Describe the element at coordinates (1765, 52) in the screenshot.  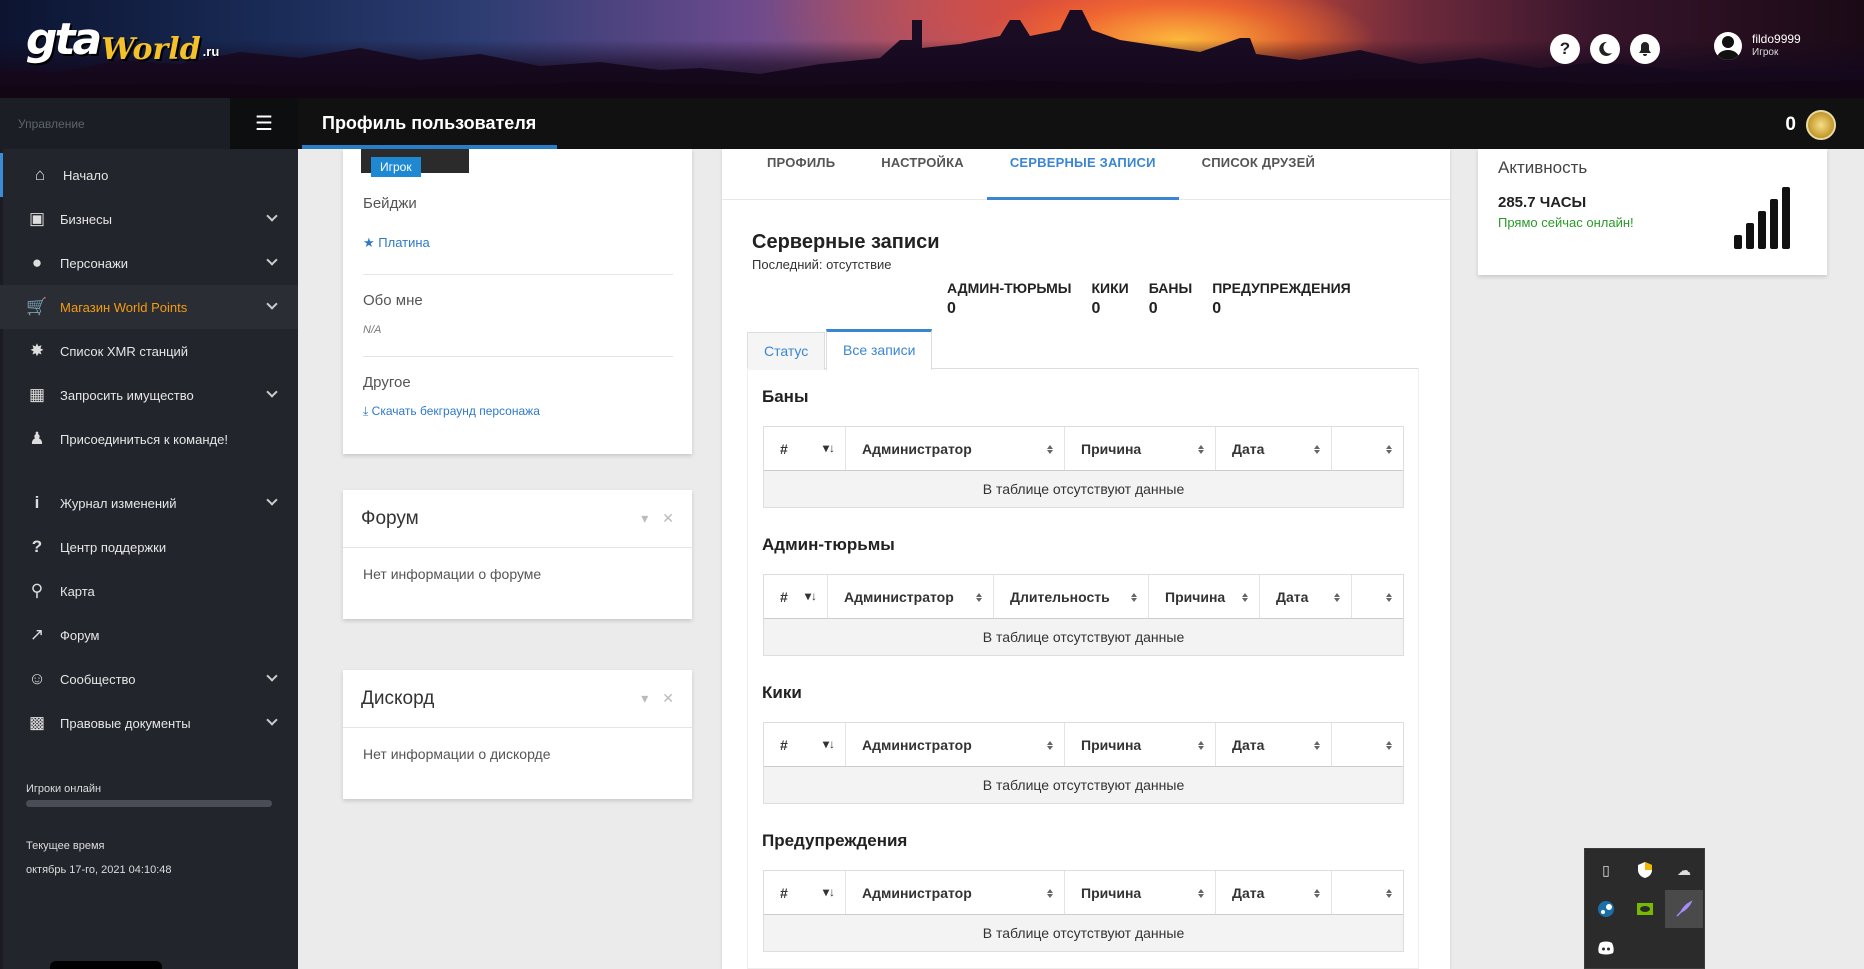
I see `user-role: Игрок` at that location.